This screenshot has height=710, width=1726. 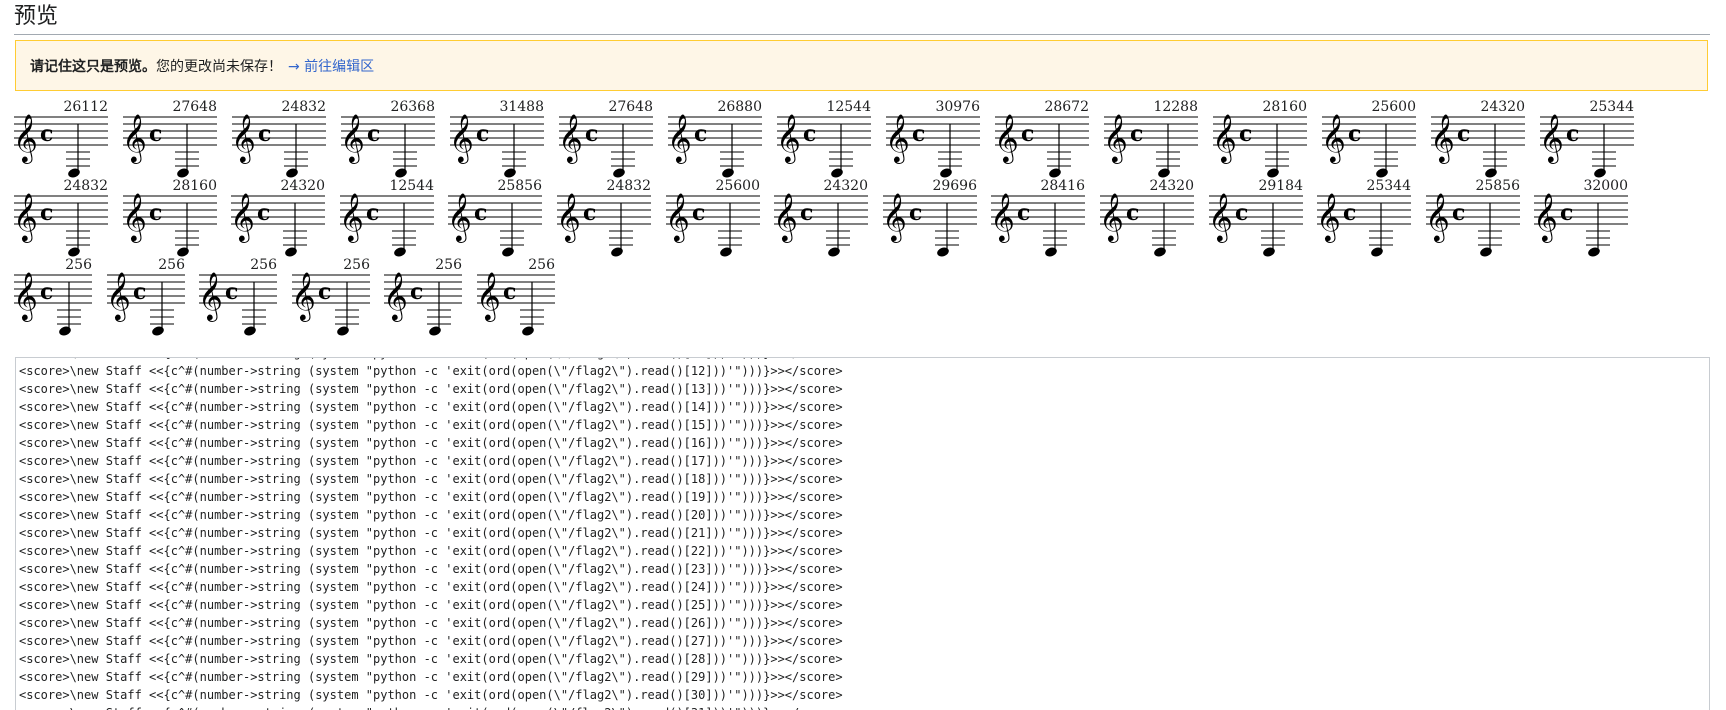 What do you see at coordinates (861, 65) in the screenshot?
I see `preview-notice: 请记住这只是预览。 您的更改尚未保存！ → 前往编辑区` at bounding box center [861, 65].